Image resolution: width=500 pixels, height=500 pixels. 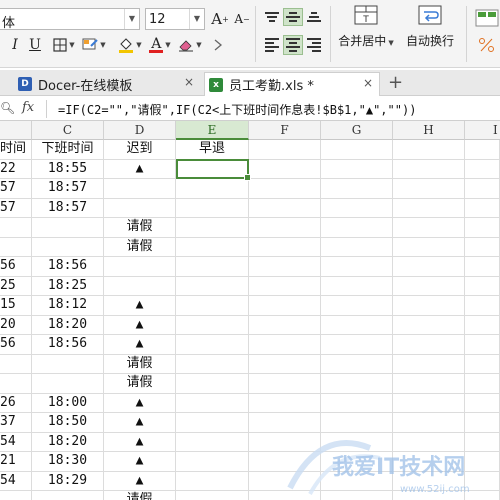 I want to click on italic-button: I, so click(x=15, y=45).